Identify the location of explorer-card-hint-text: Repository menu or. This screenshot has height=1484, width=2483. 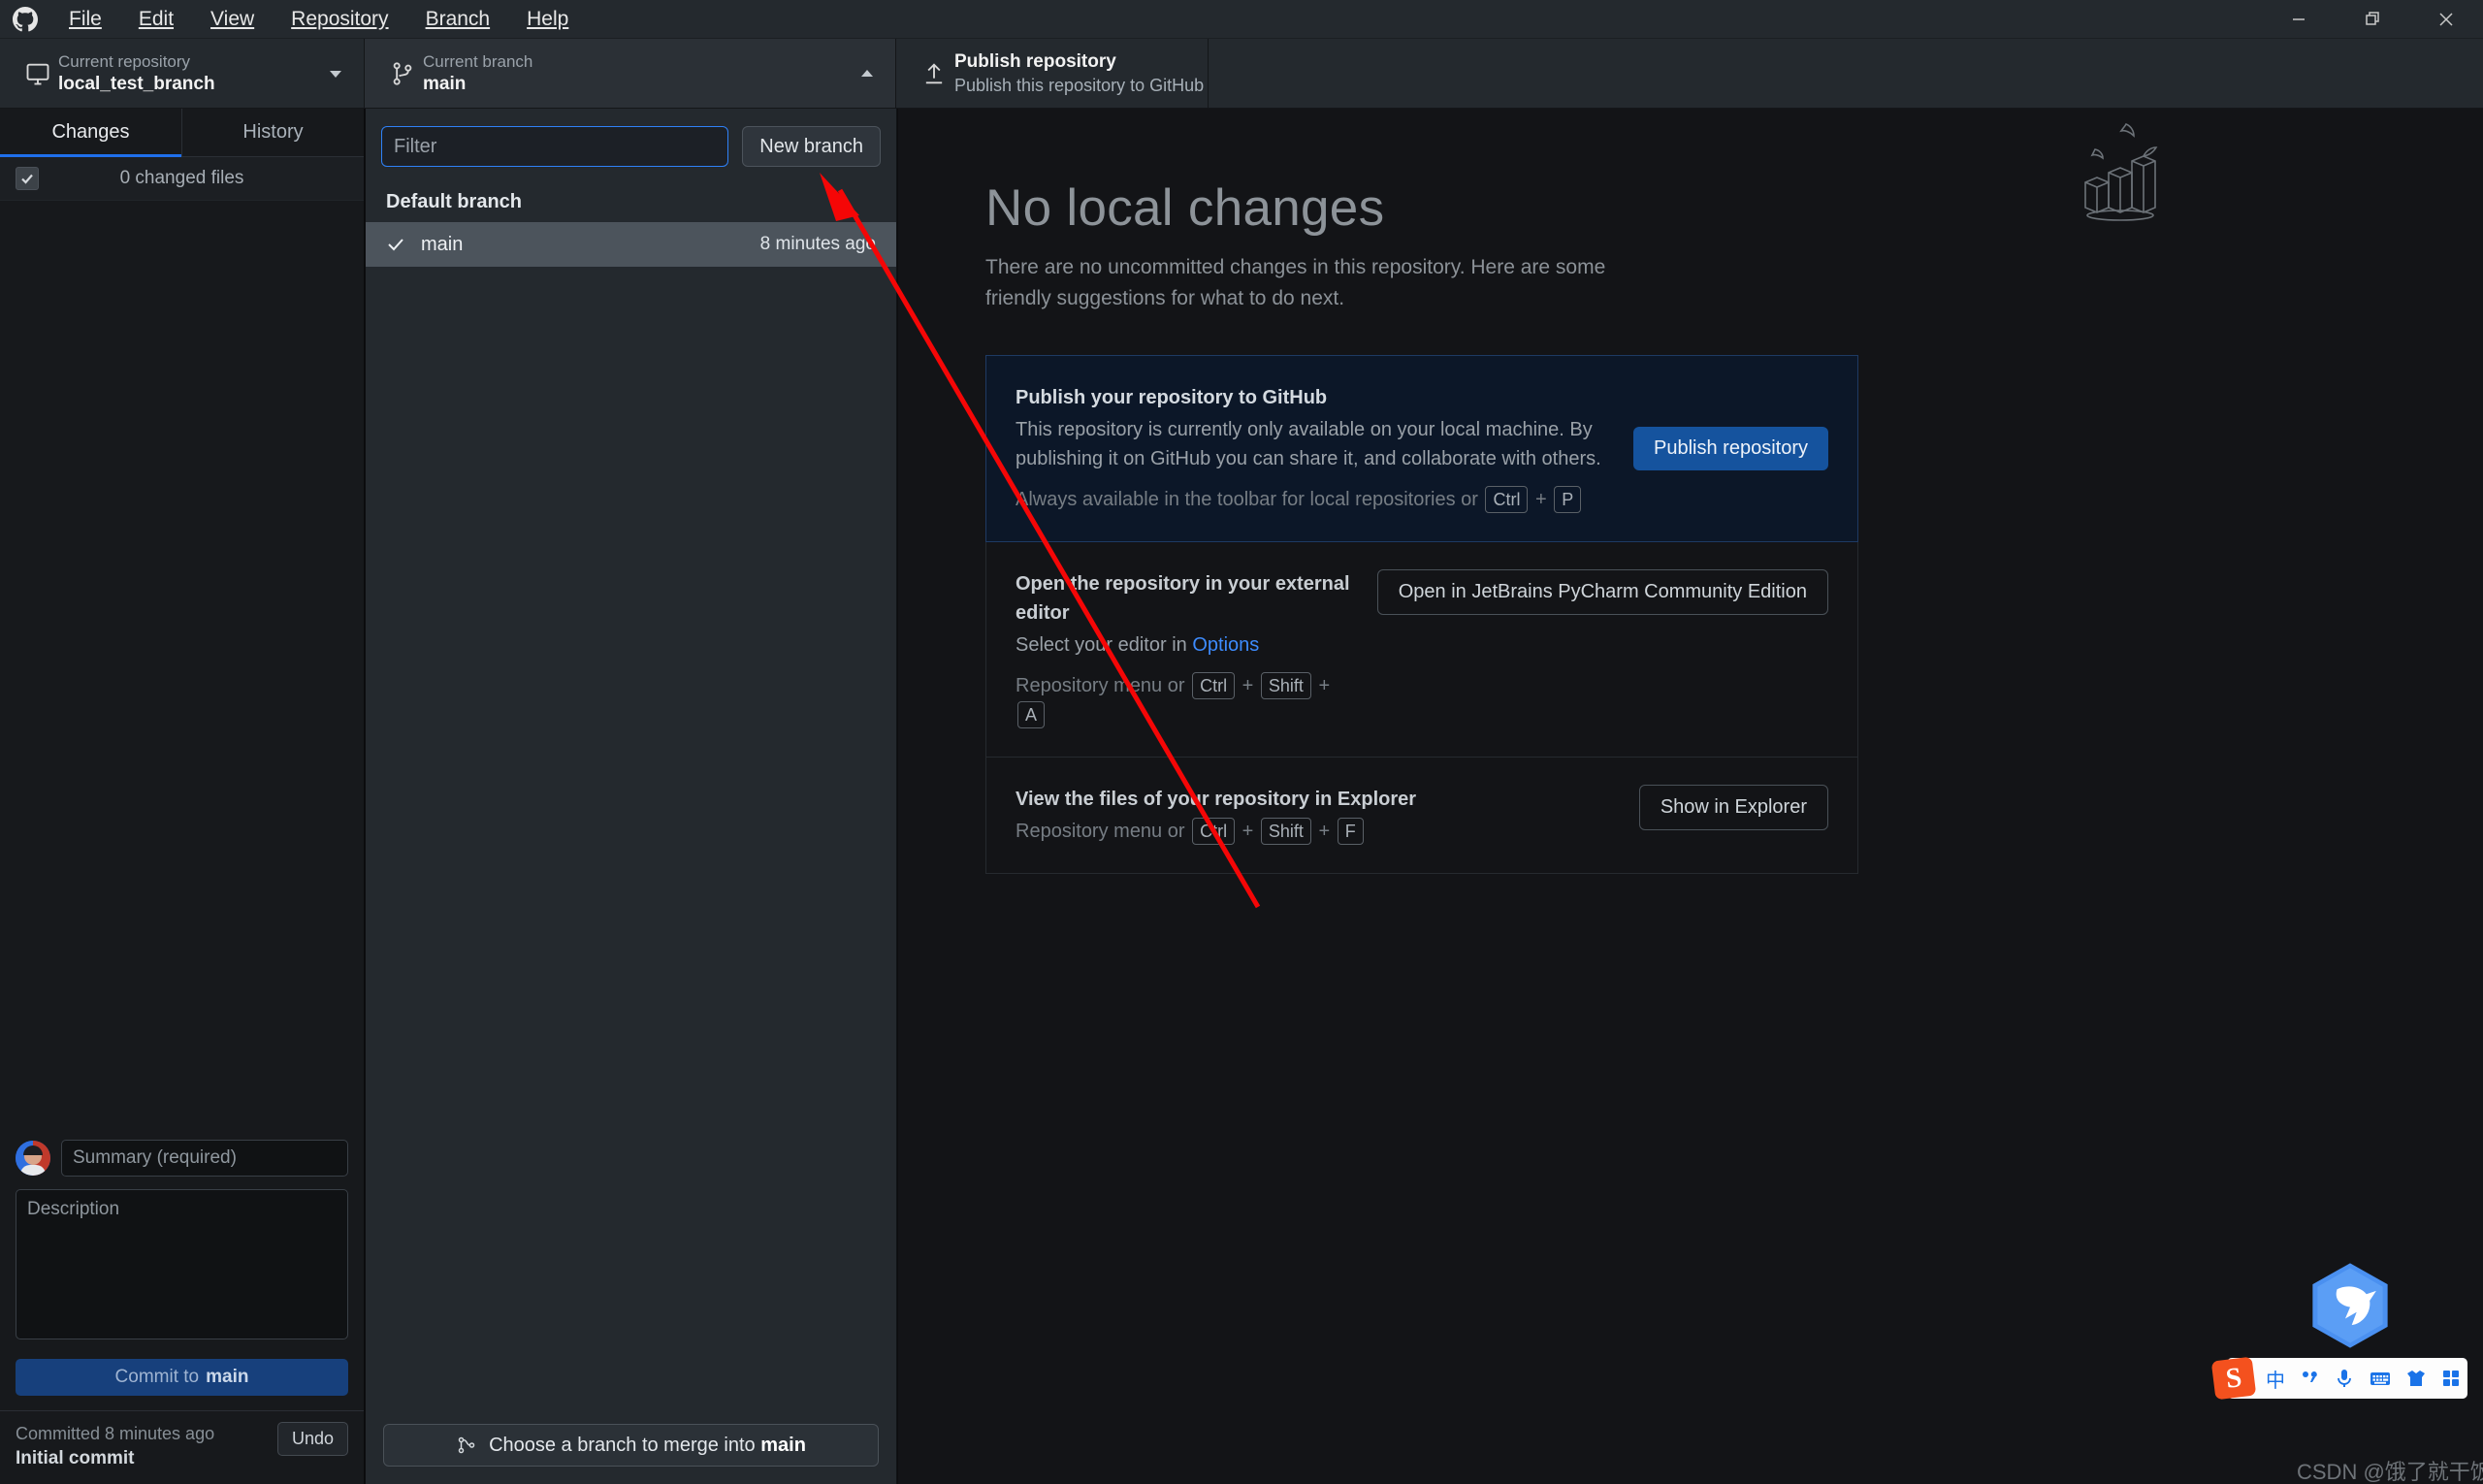
(1104, 831).